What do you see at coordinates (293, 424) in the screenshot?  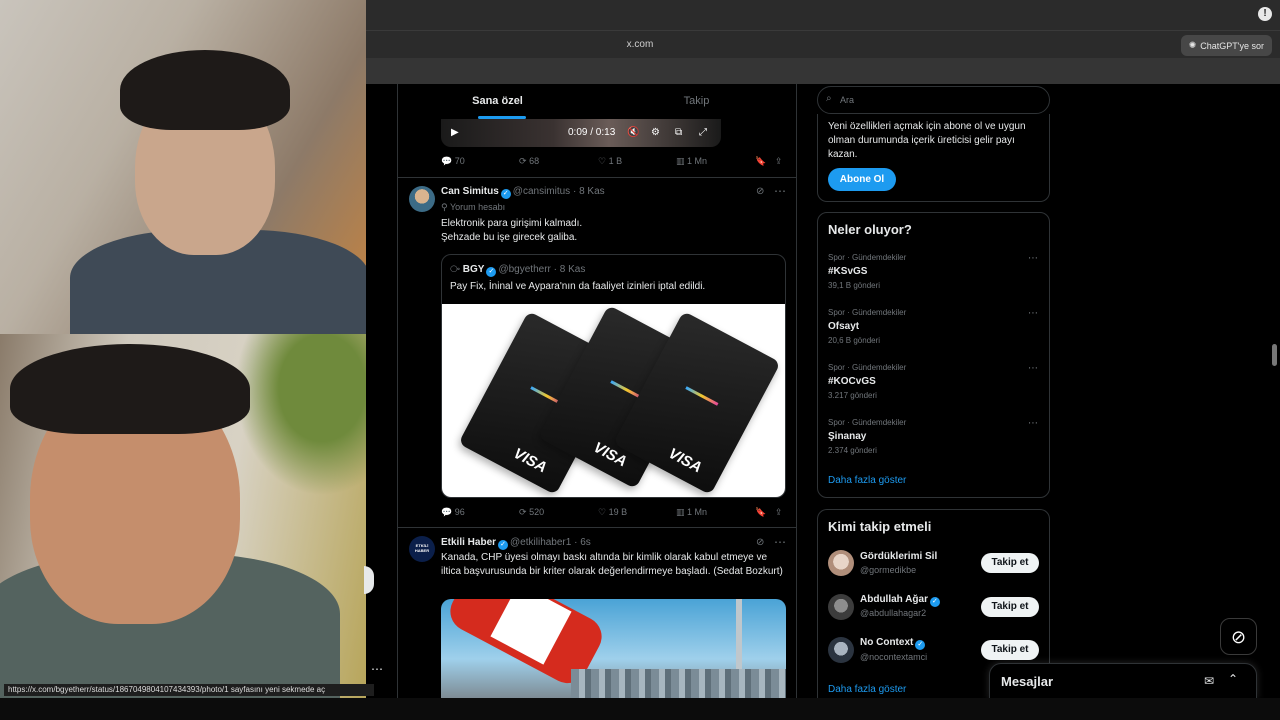 I see `plant` at bounding box center [293, 424].